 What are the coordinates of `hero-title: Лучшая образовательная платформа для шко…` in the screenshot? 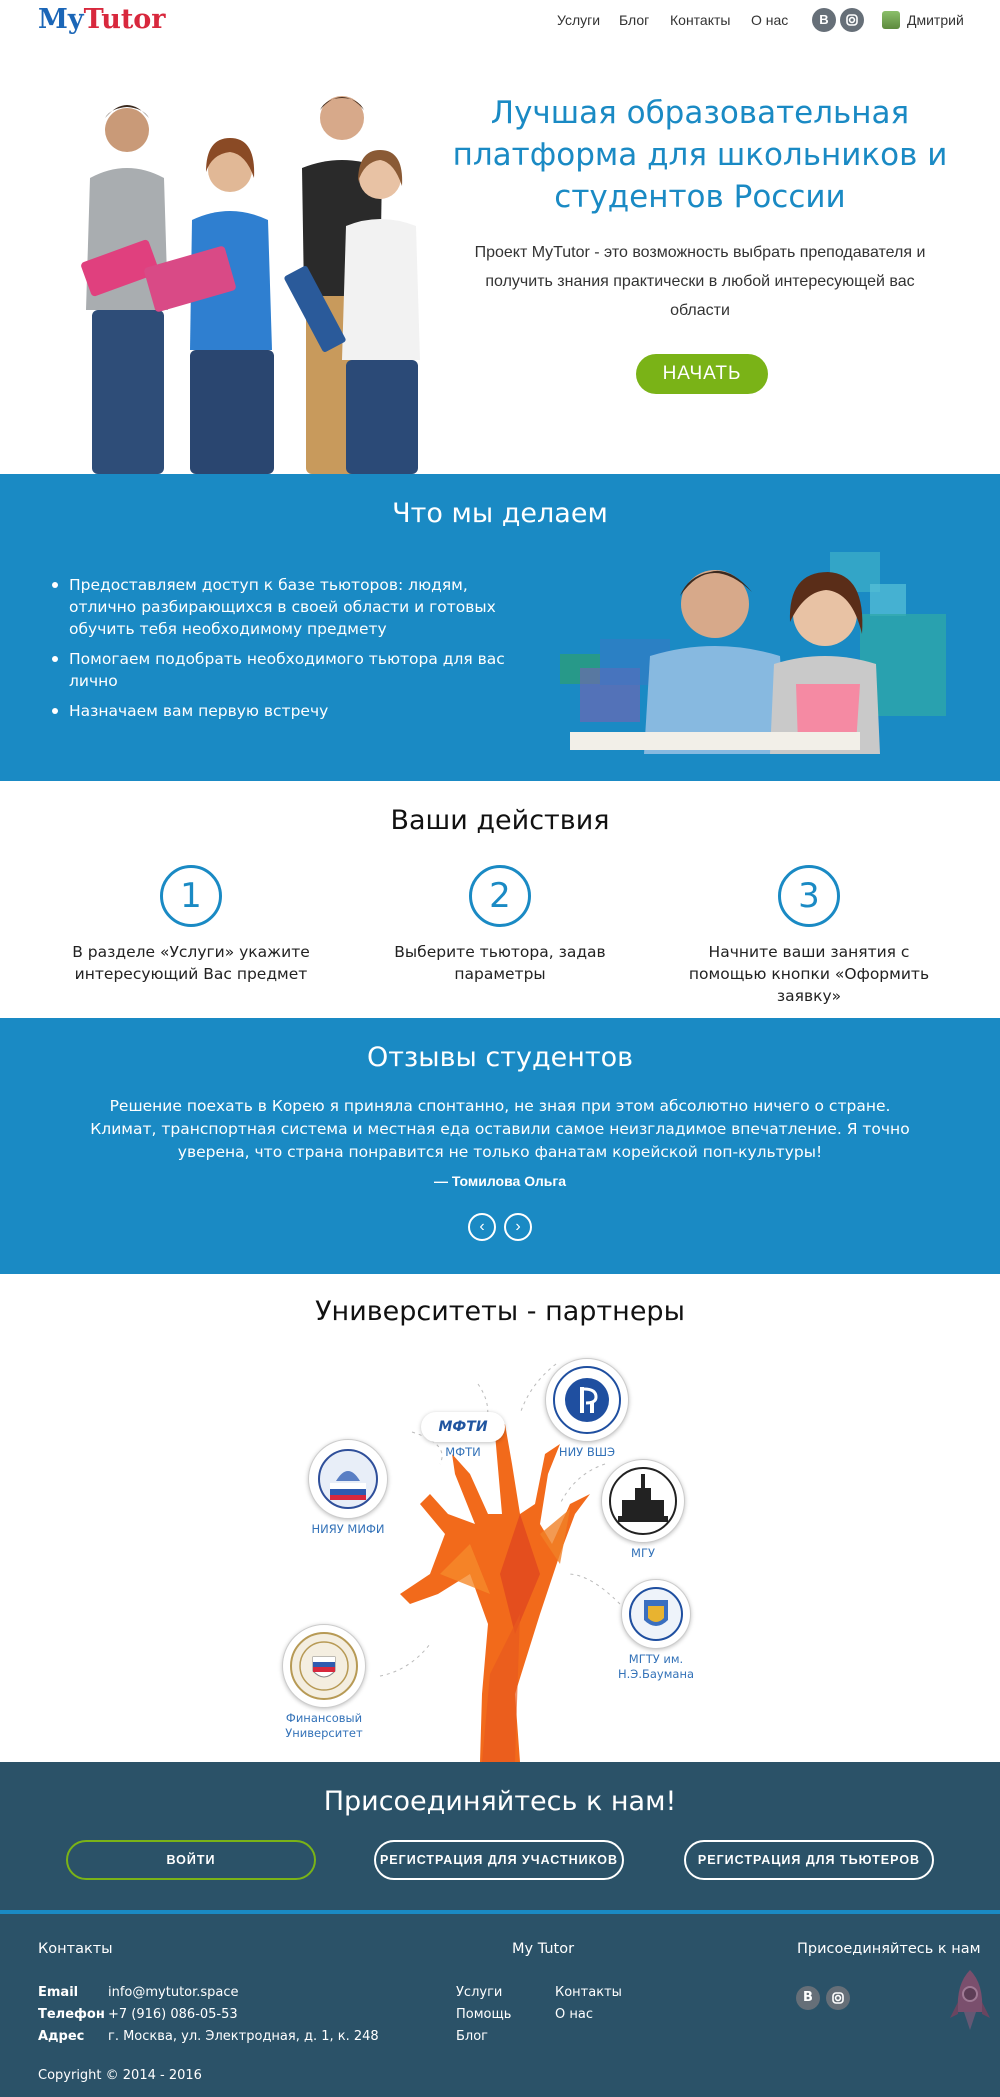 It's located at (700, 155).